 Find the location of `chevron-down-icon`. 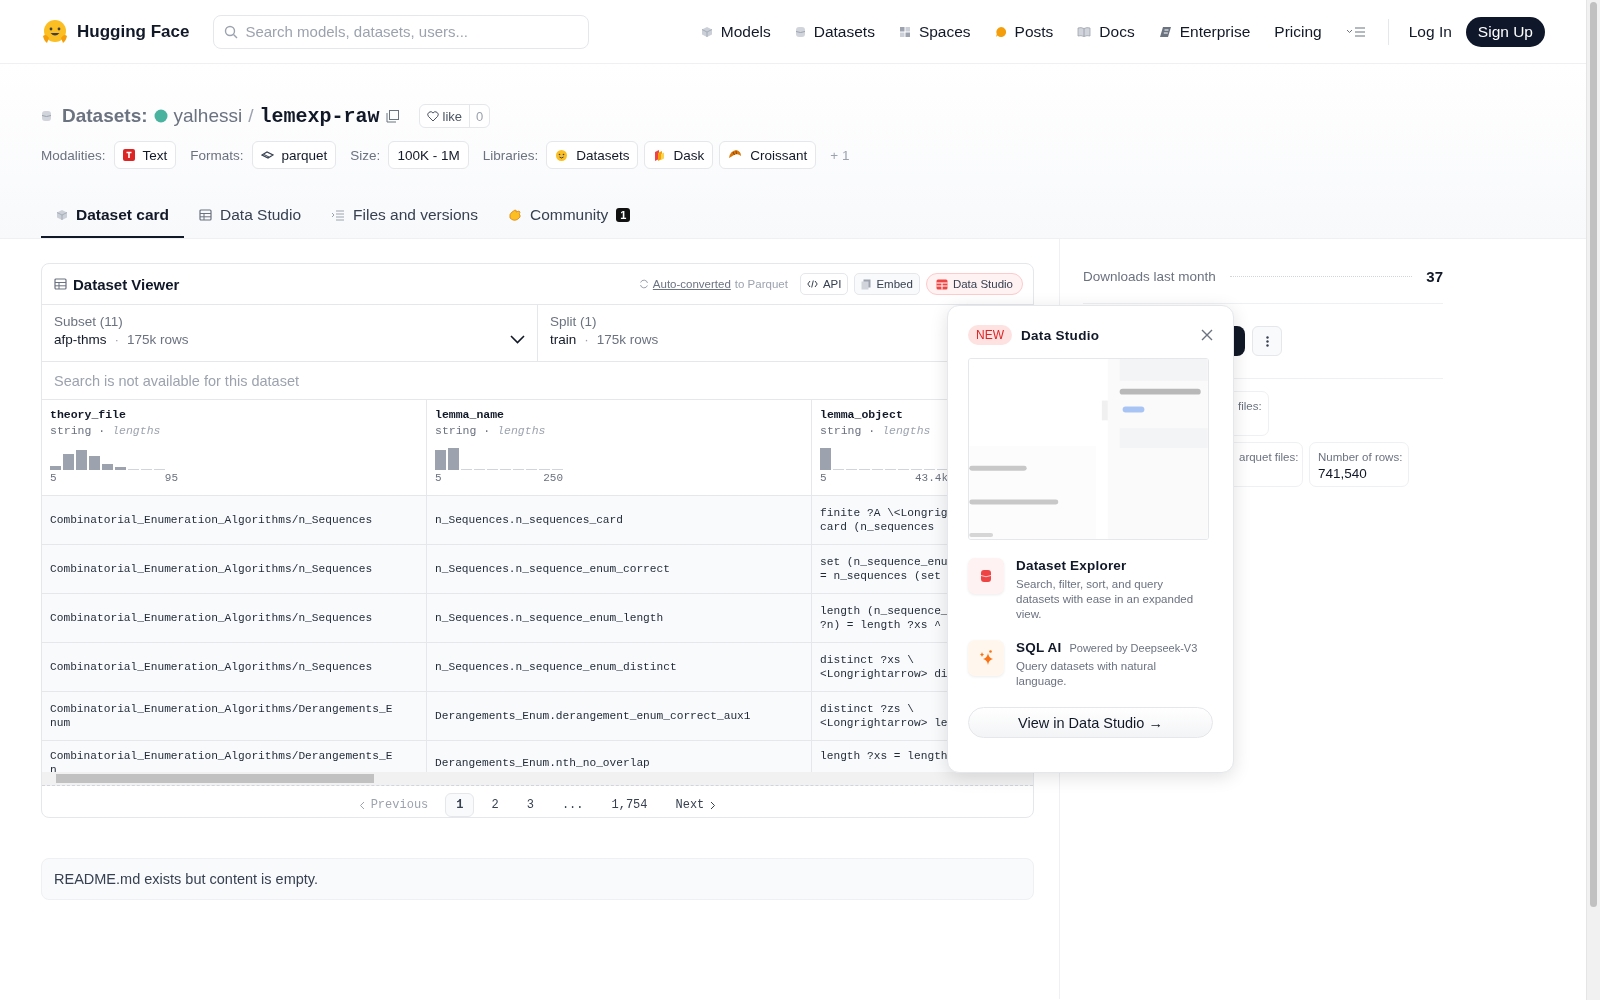

chevron-down-icon is located at coordinates (517, 339).